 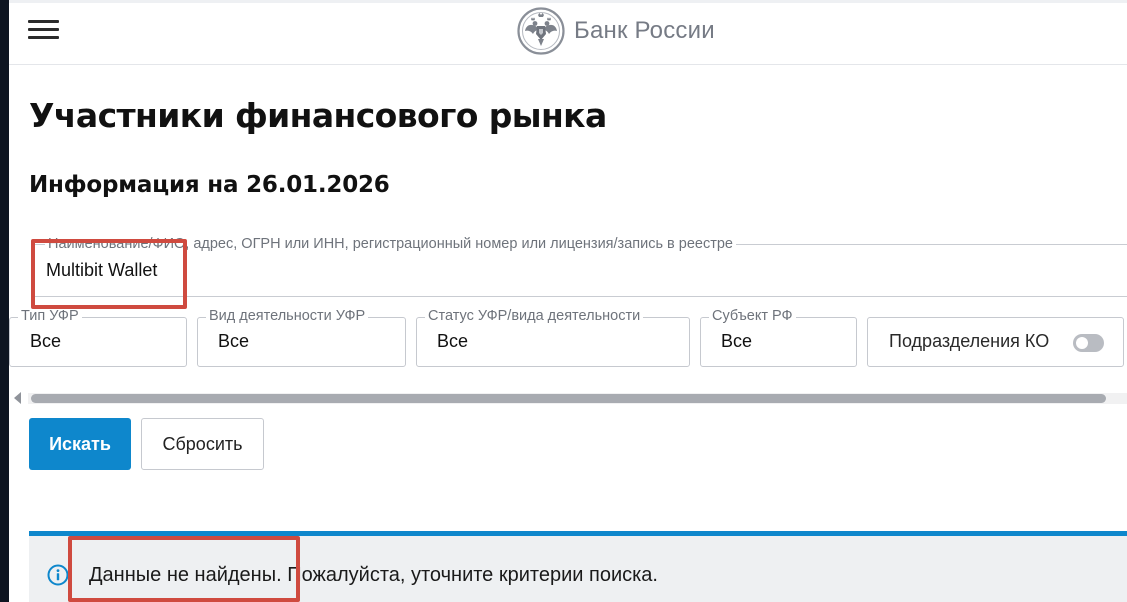 I want to click on filter-label: Статус УФР/вида деятельности, so click(x=534, y=316).